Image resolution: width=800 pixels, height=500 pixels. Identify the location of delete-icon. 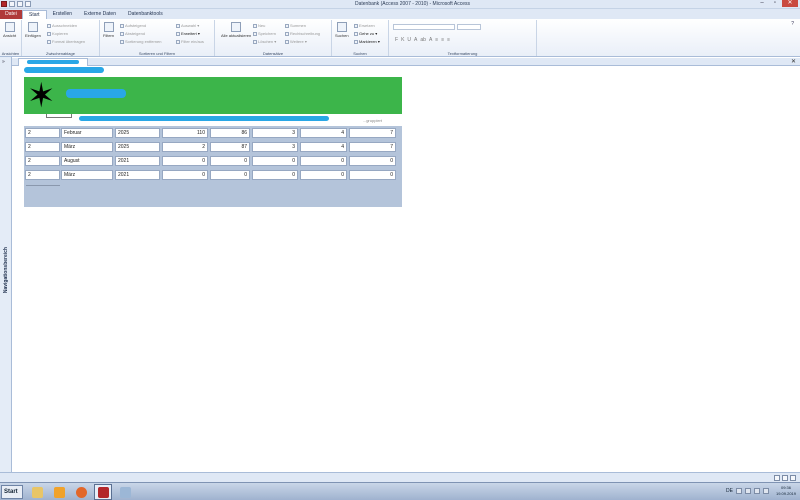
(255, 41).